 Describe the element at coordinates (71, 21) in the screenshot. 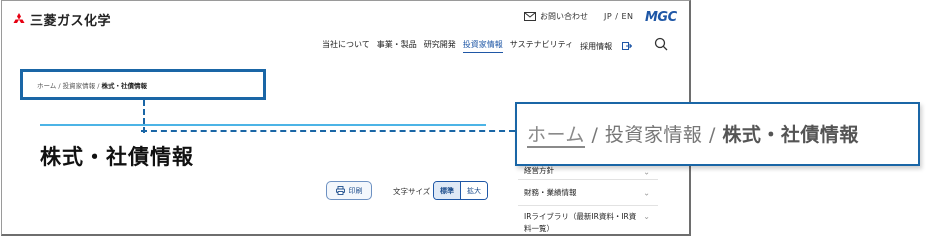

I see `company-name: 三菱ガス化学` at that location.